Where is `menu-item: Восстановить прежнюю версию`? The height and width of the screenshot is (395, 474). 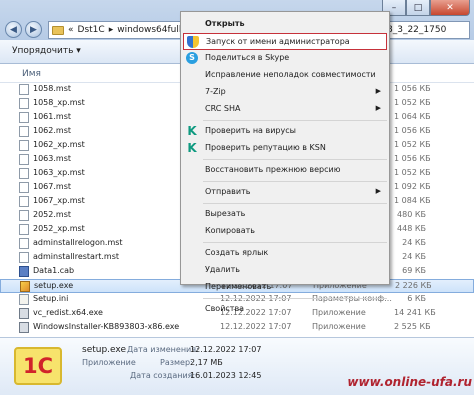 menu-item: Восстановить прежнюю версию is located at coordinates (285, 170).